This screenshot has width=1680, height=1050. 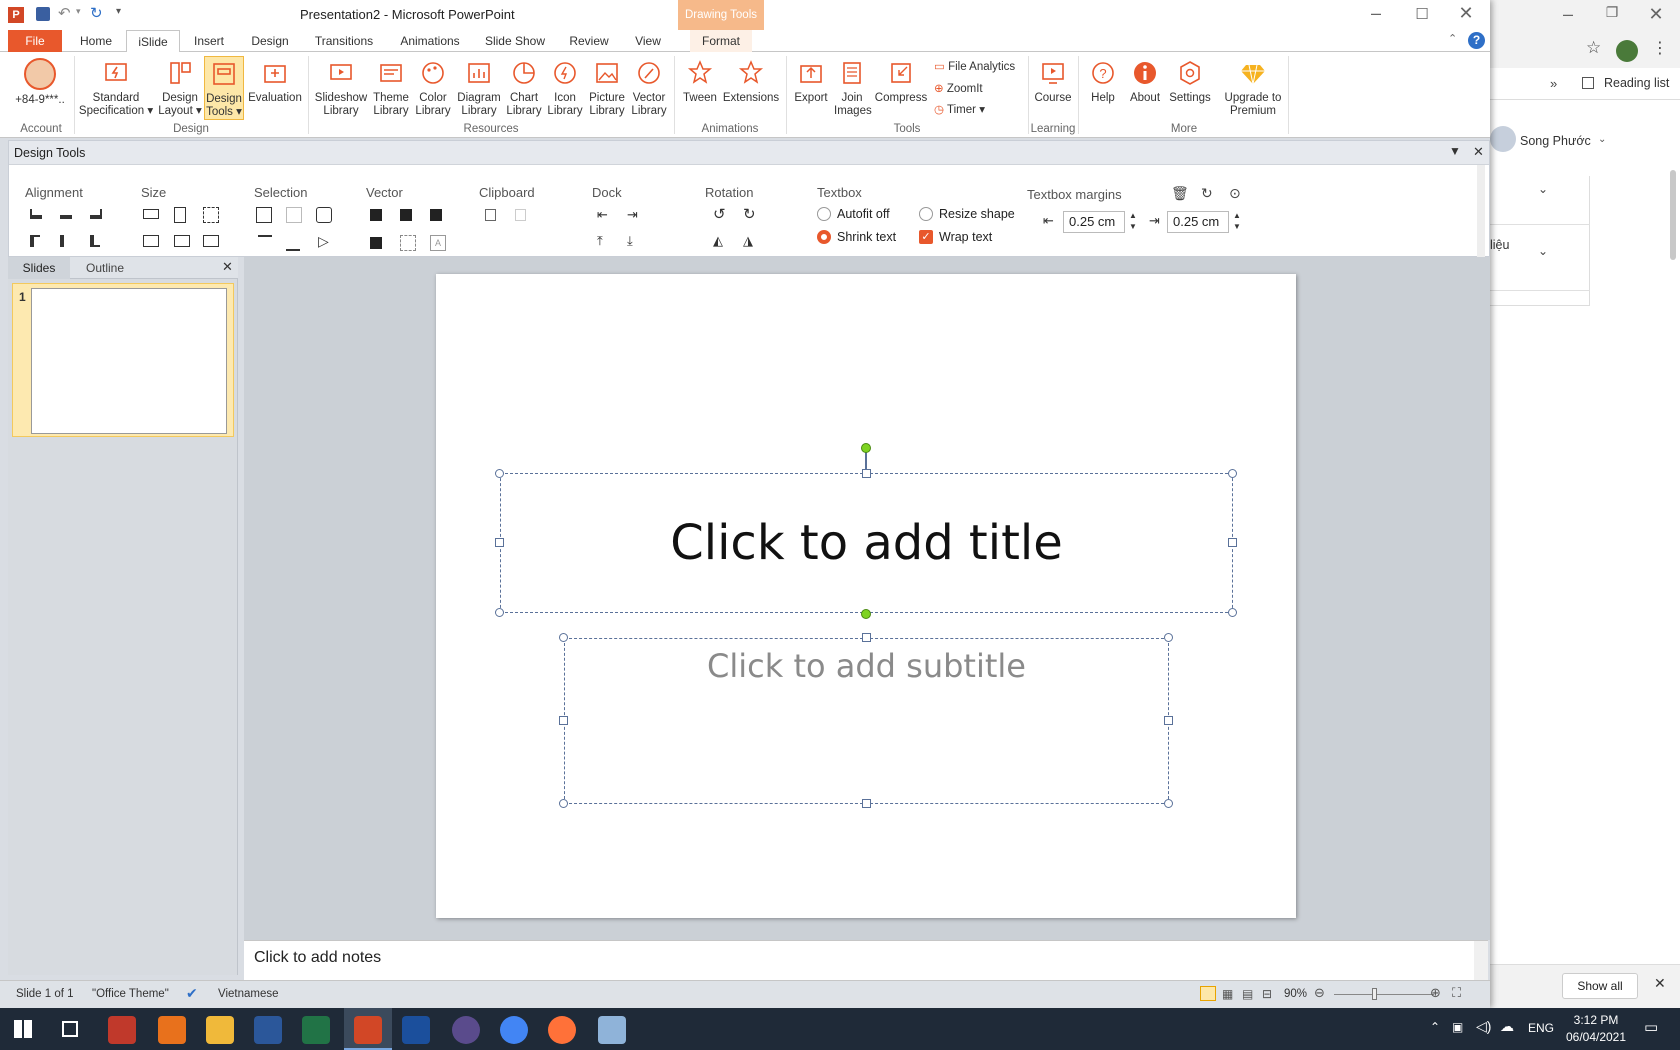 I want to click on vector-library-button: Vector Library, so click(x=649, y=88).